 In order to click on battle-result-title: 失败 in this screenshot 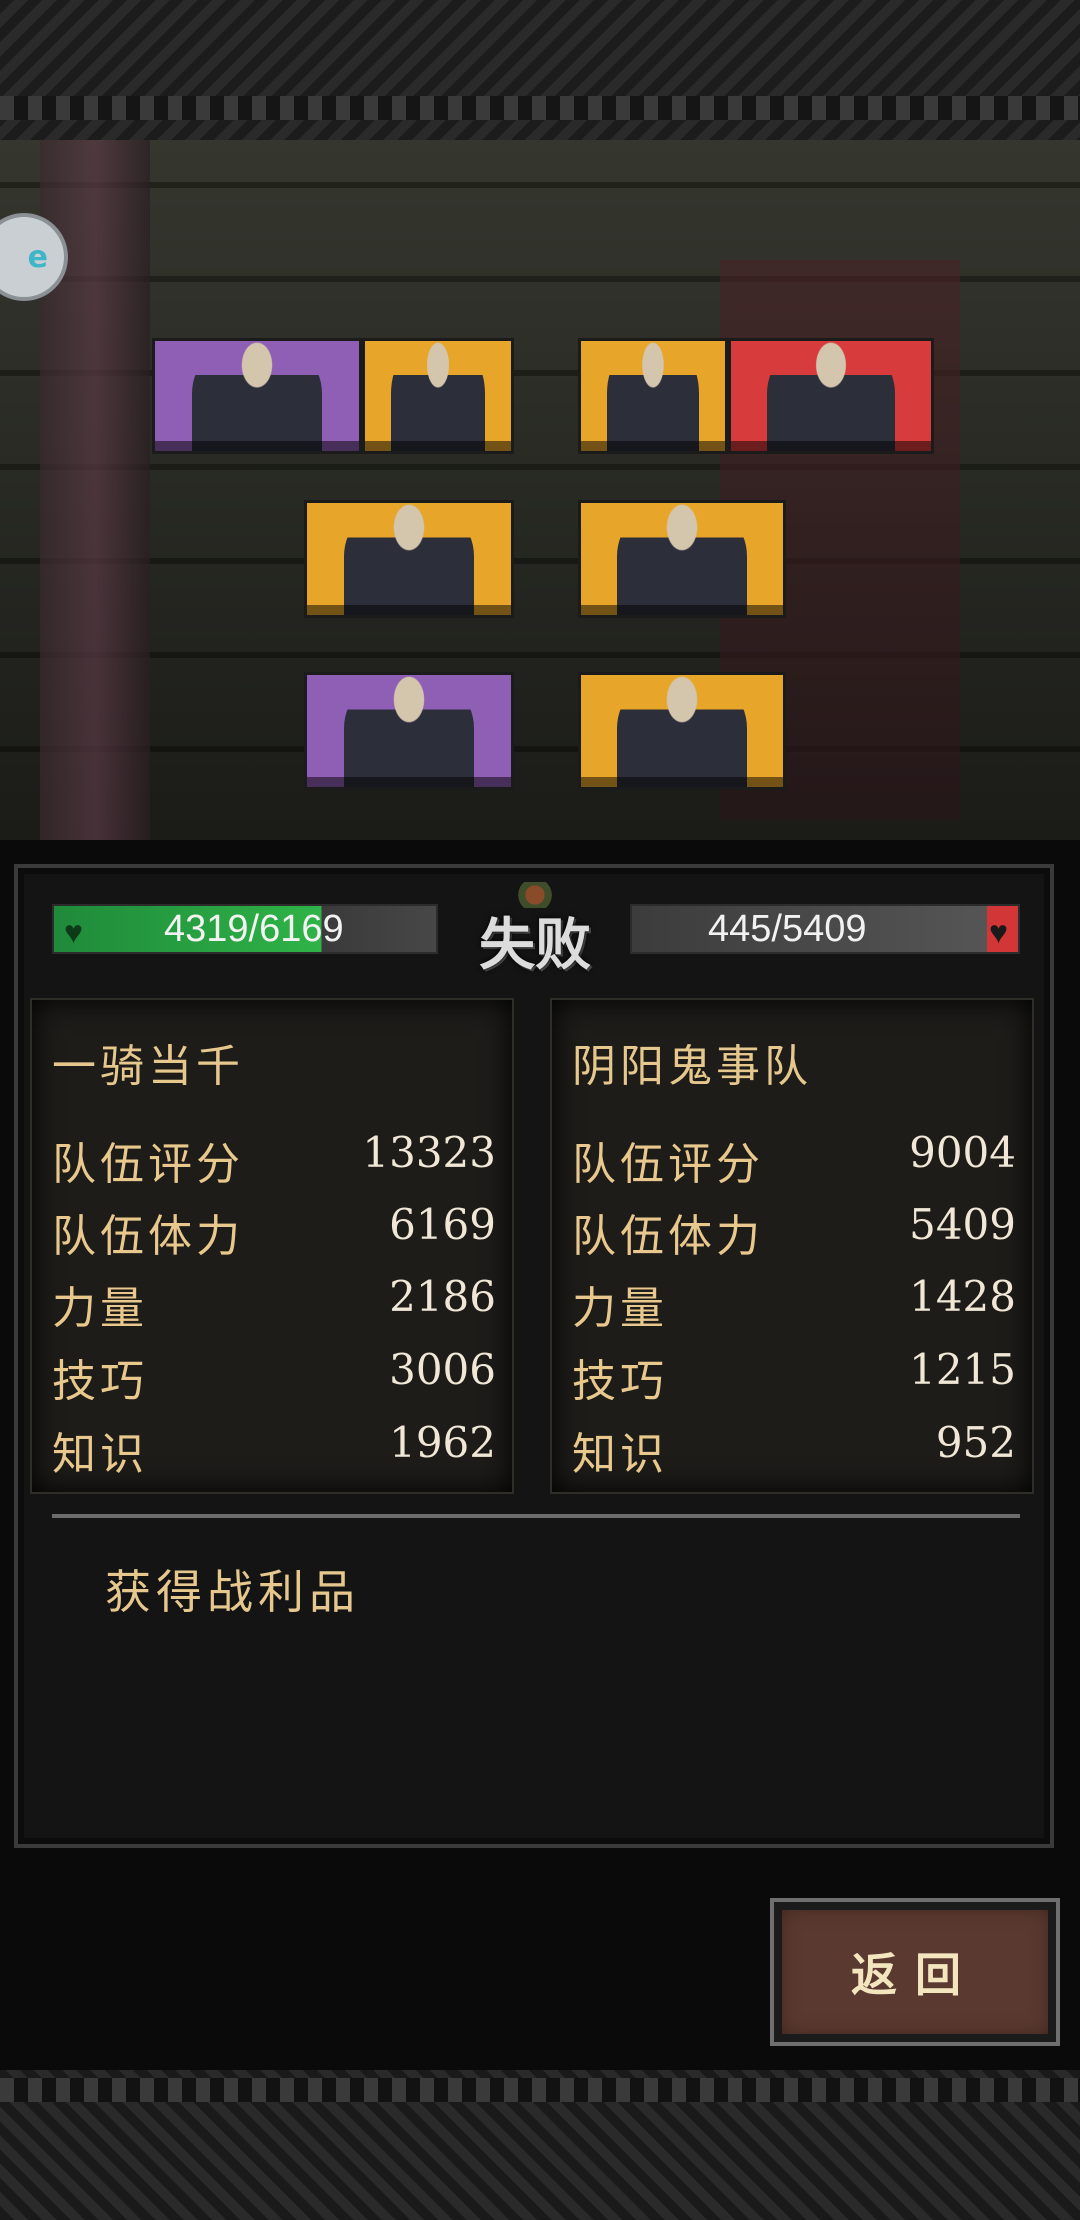, I will do `click(535, 930)`.